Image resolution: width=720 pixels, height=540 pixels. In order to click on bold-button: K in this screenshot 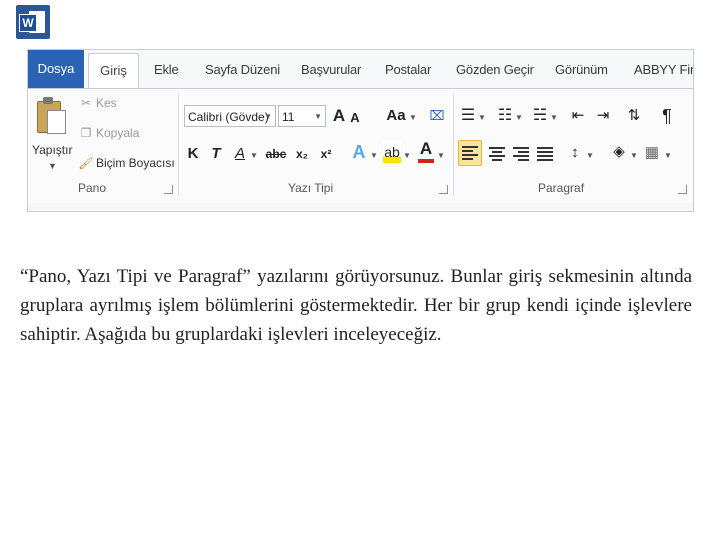, I will do `click(193, 154)`.